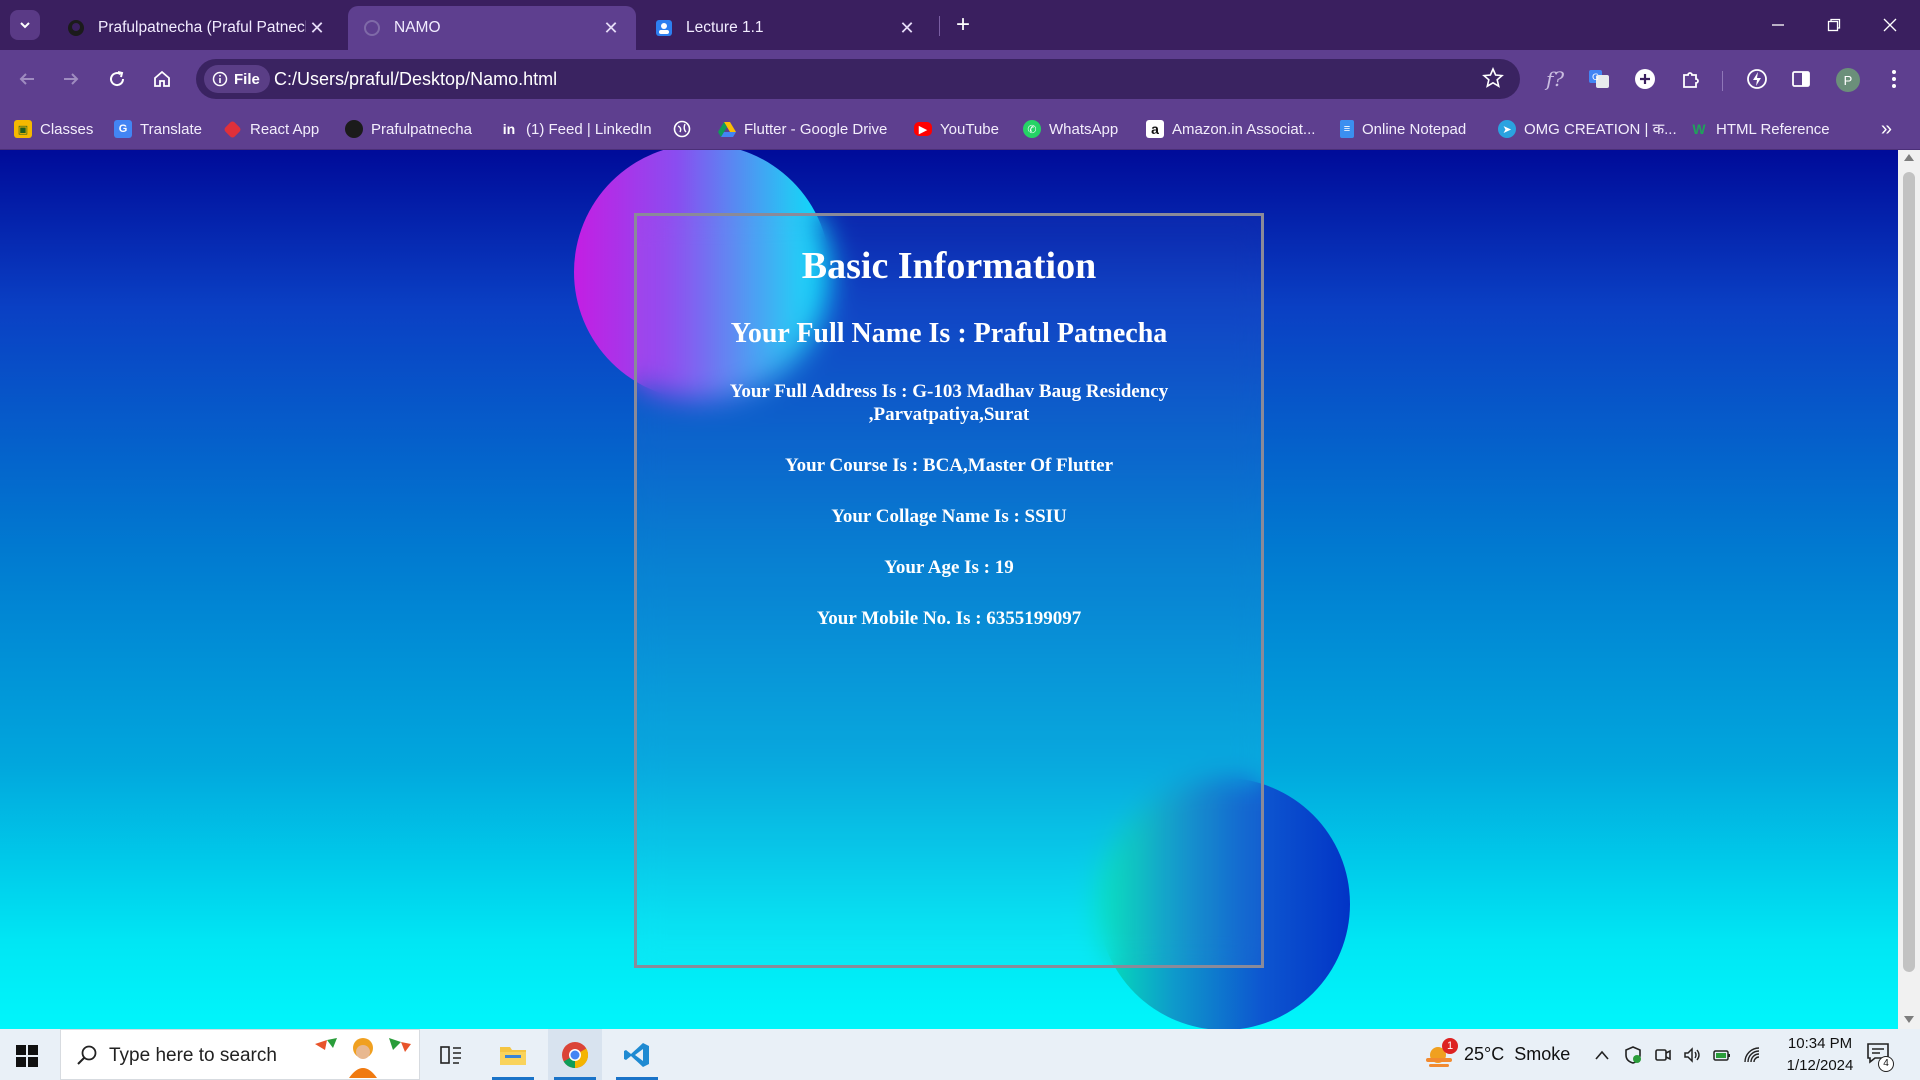 This screenshot has height=1080, width=1920. What do you see at coordinates (421, 129) in the screenshot?
I see `bookmark-label: Prafulpatnecha` at bounding box center [421, 129].